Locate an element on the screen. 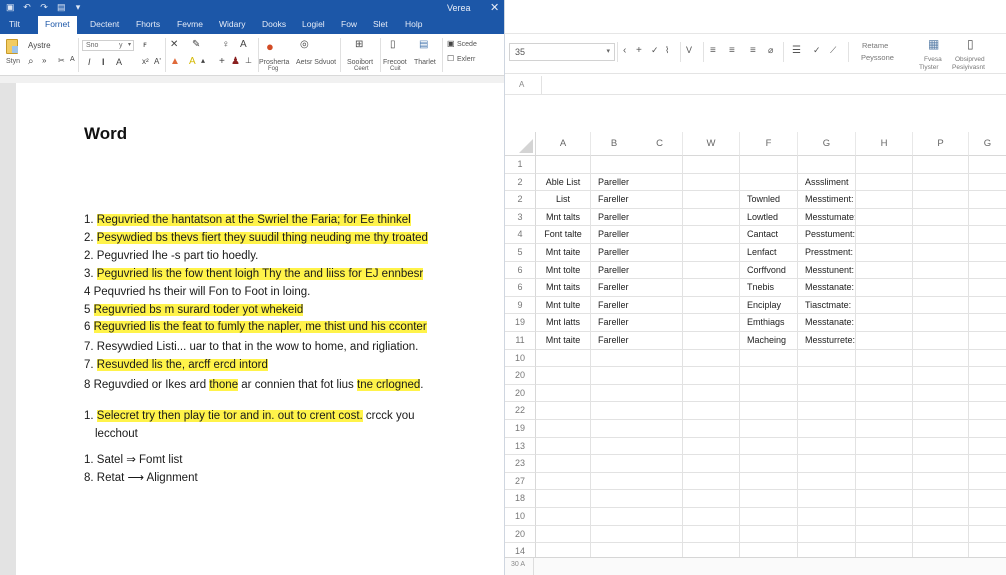  table-cell: Presstment: is located at coordinates (827, 253).